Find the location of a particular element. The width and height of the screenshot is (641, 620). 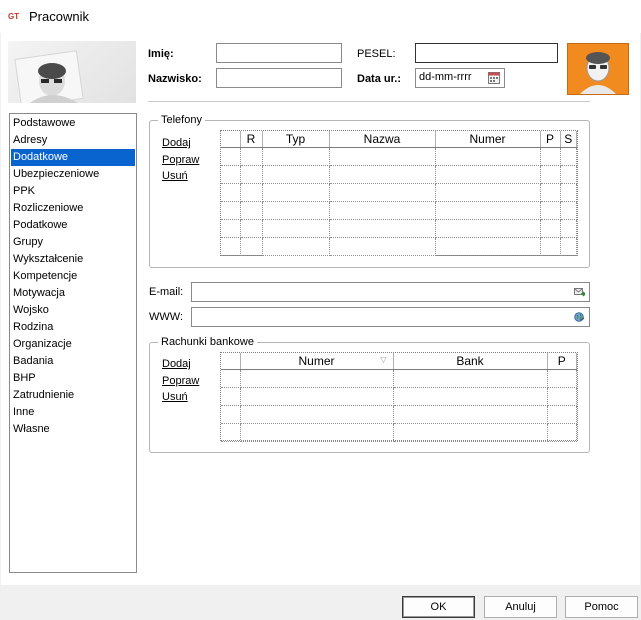

sidebar-item-13: Organizacje is located at coordinates (73, 344).